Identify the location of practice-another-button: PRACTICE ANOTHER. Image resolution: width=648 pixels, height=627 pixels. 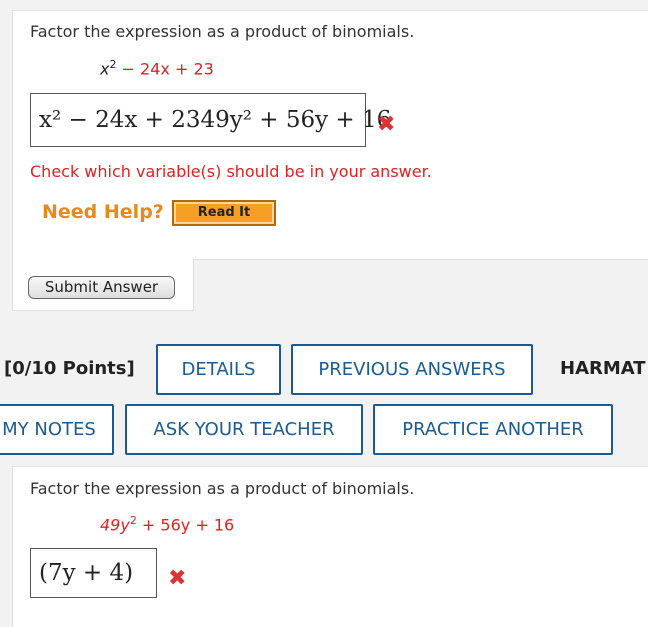
(493, 429).